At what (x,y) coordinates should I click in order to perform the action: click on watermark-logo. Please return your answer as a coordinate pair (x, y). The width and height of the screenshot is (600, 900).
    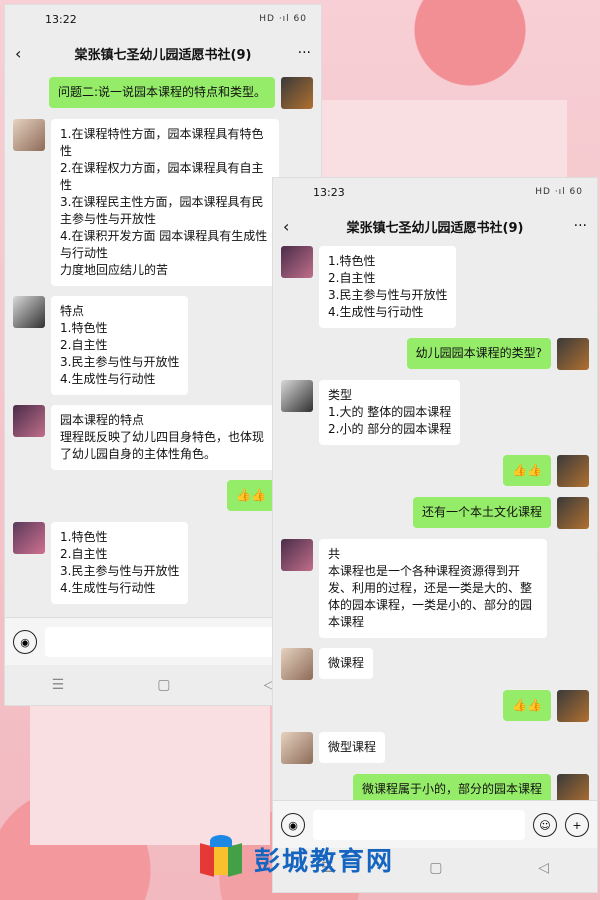
    Looking at the image, I should click on (221, 859).